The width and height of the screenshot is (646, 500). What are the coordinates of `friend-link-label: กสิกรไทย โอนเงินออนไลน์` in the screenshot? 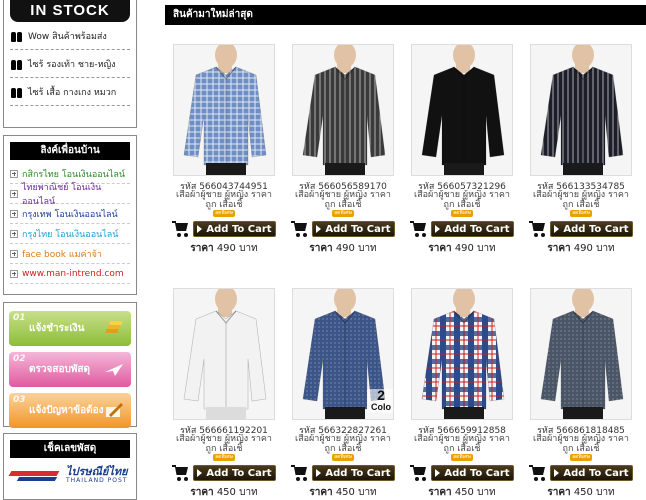 It's located at (73, 174).